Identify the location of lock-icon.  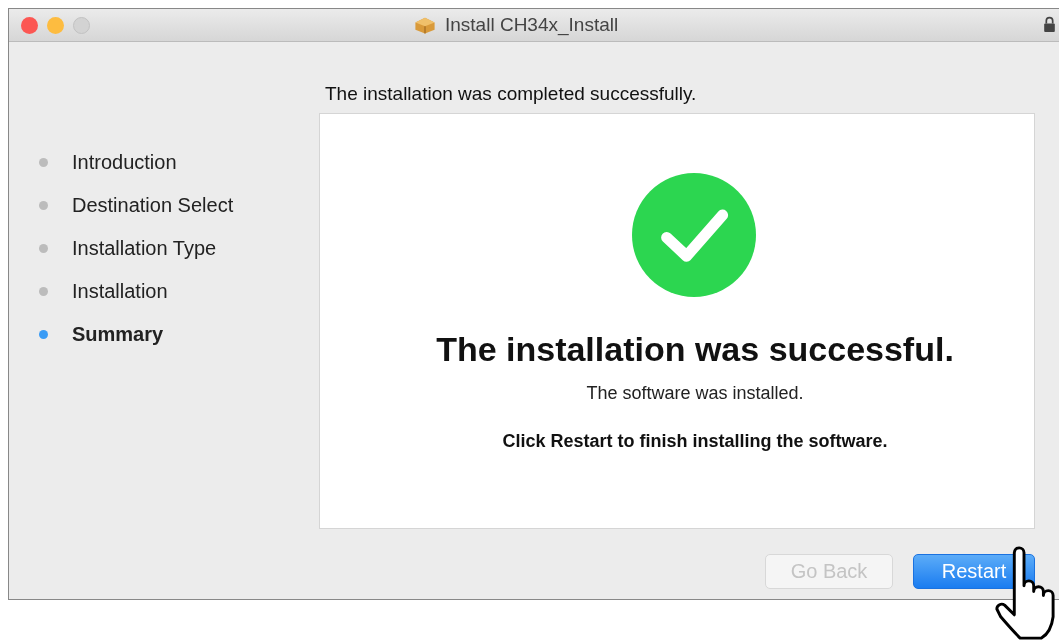
(1049, 24).